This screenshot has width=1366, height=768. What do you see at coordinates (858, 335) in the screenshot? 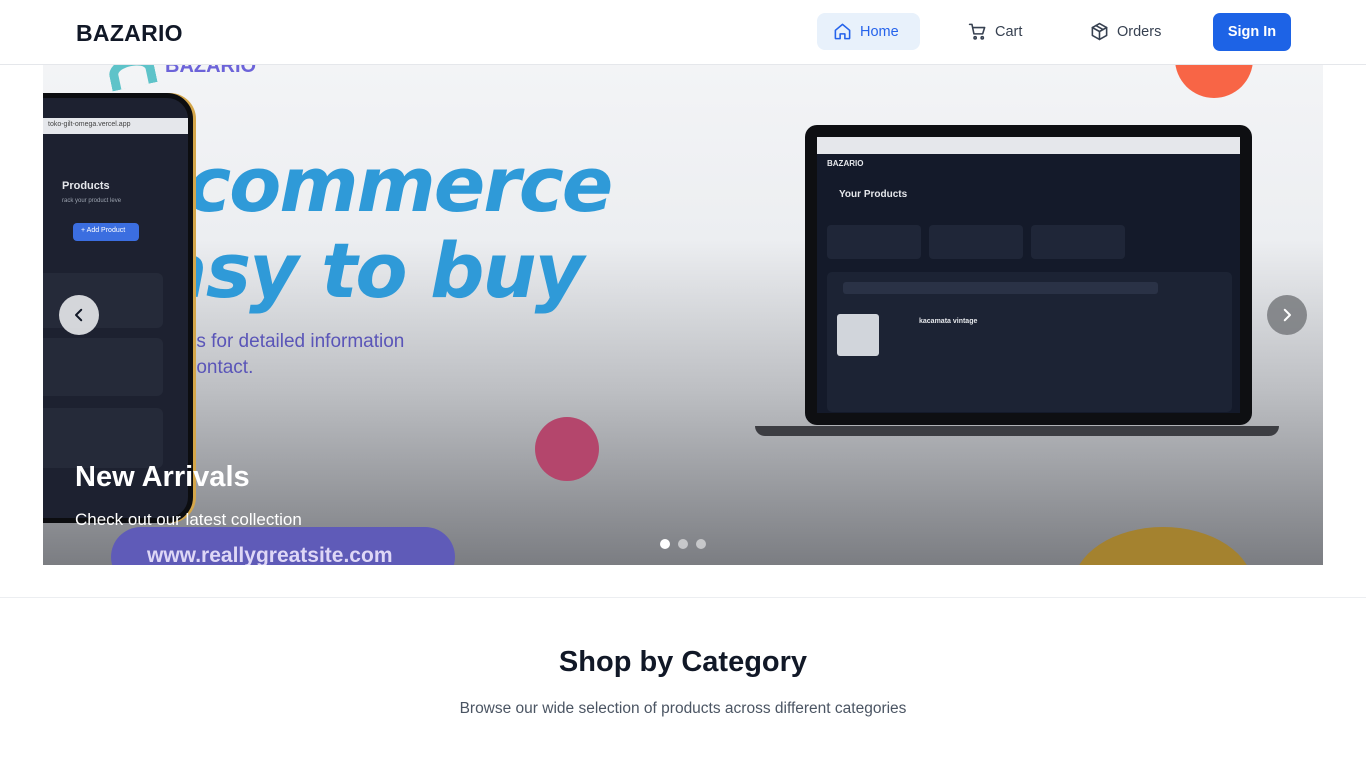
I see `laptop-product-thumb` at bounding box center [858, 335].